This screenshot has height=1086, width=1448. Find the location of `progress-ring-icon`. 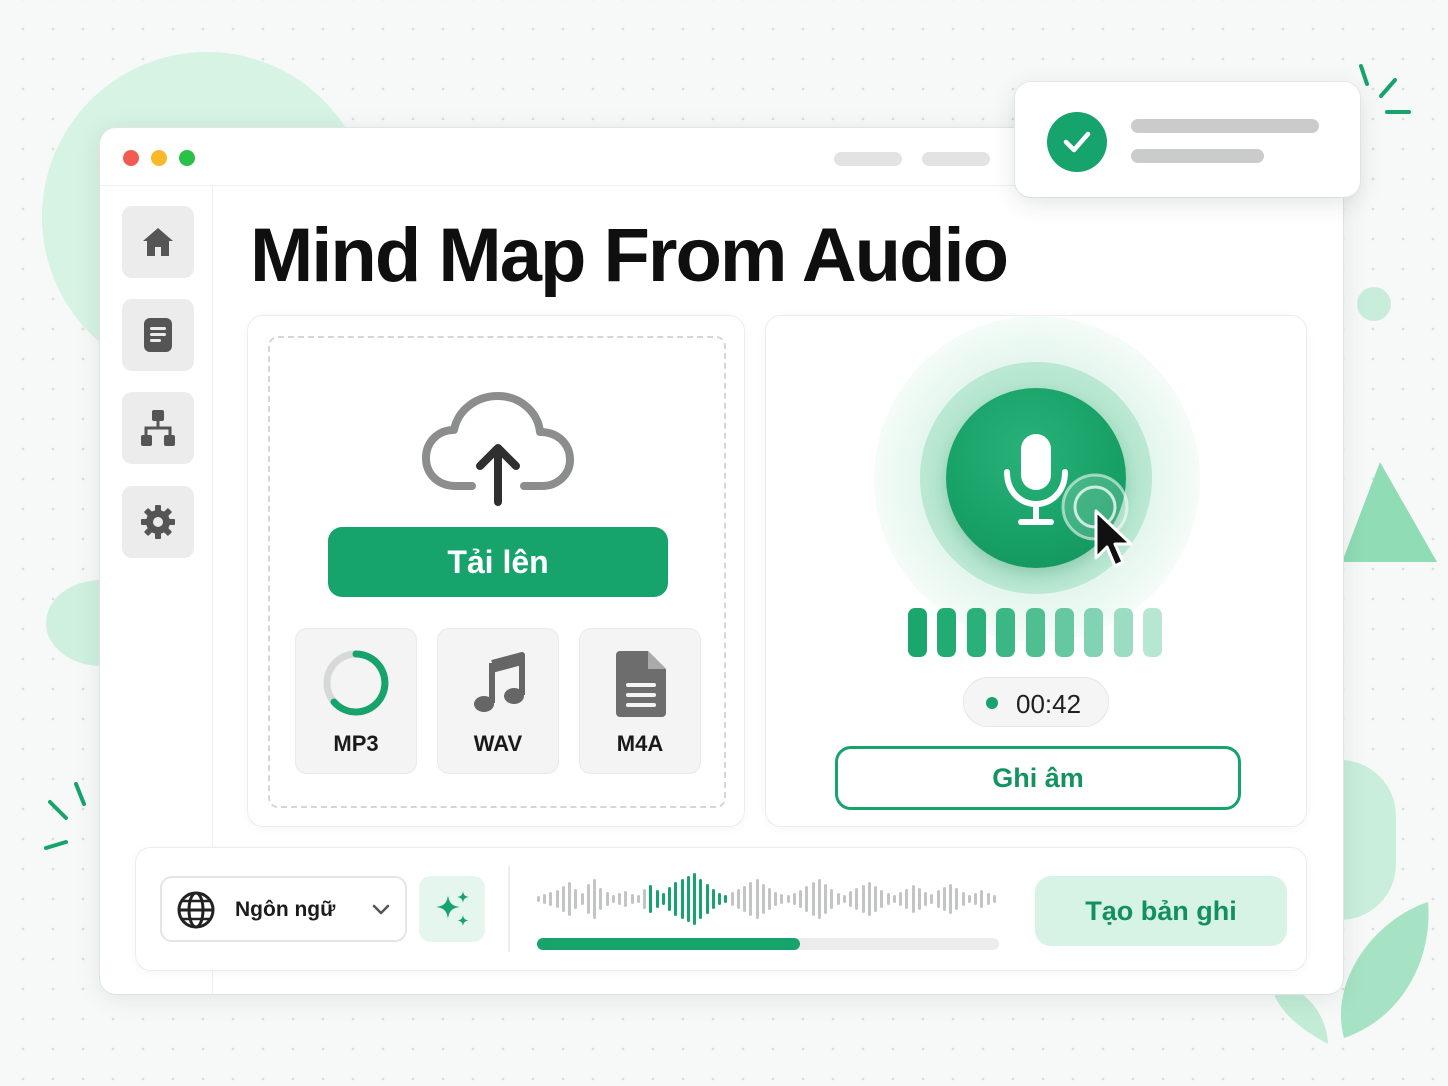

progress-ring-icon is located at coordinates (356, 683).